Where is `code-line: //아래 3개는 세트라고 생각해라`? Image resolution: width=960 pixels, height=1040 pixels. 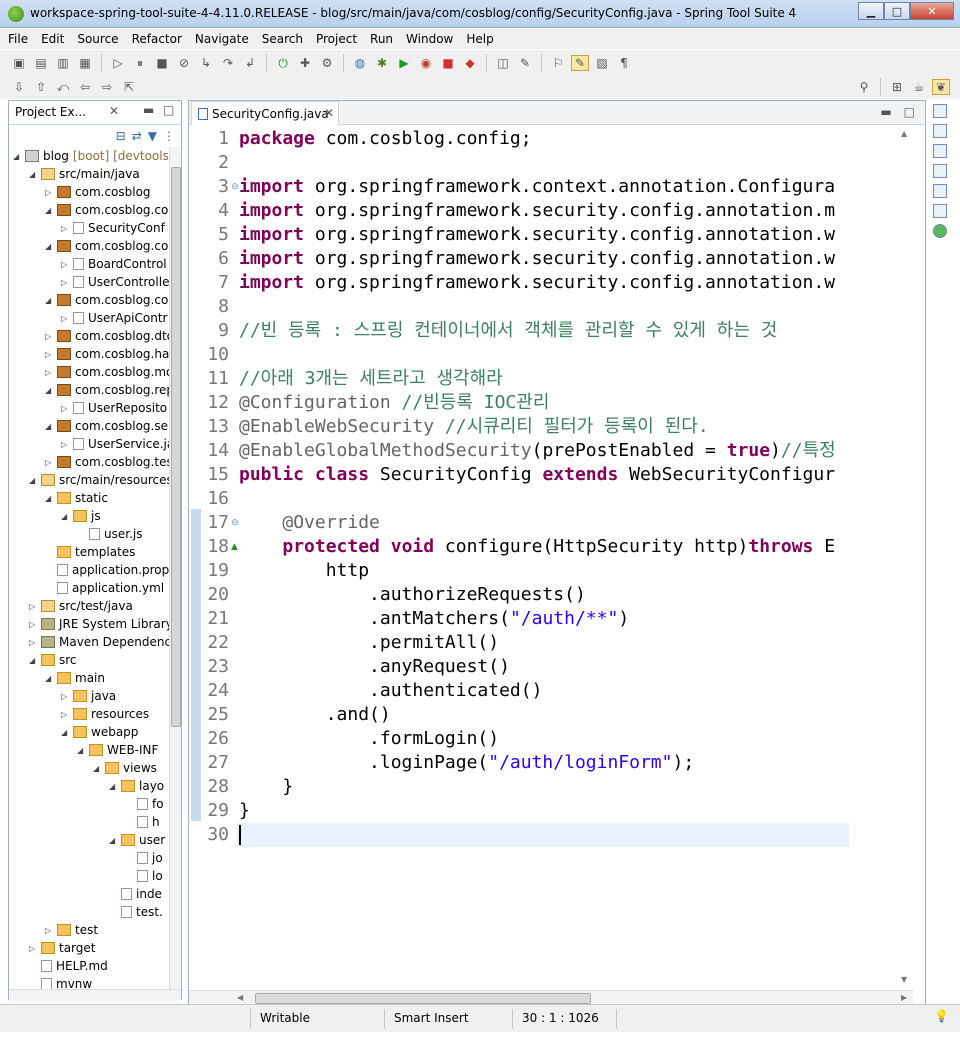
code-line: //아래 3개는 세트라고 생각해라 is located at coordinates (371, 379).